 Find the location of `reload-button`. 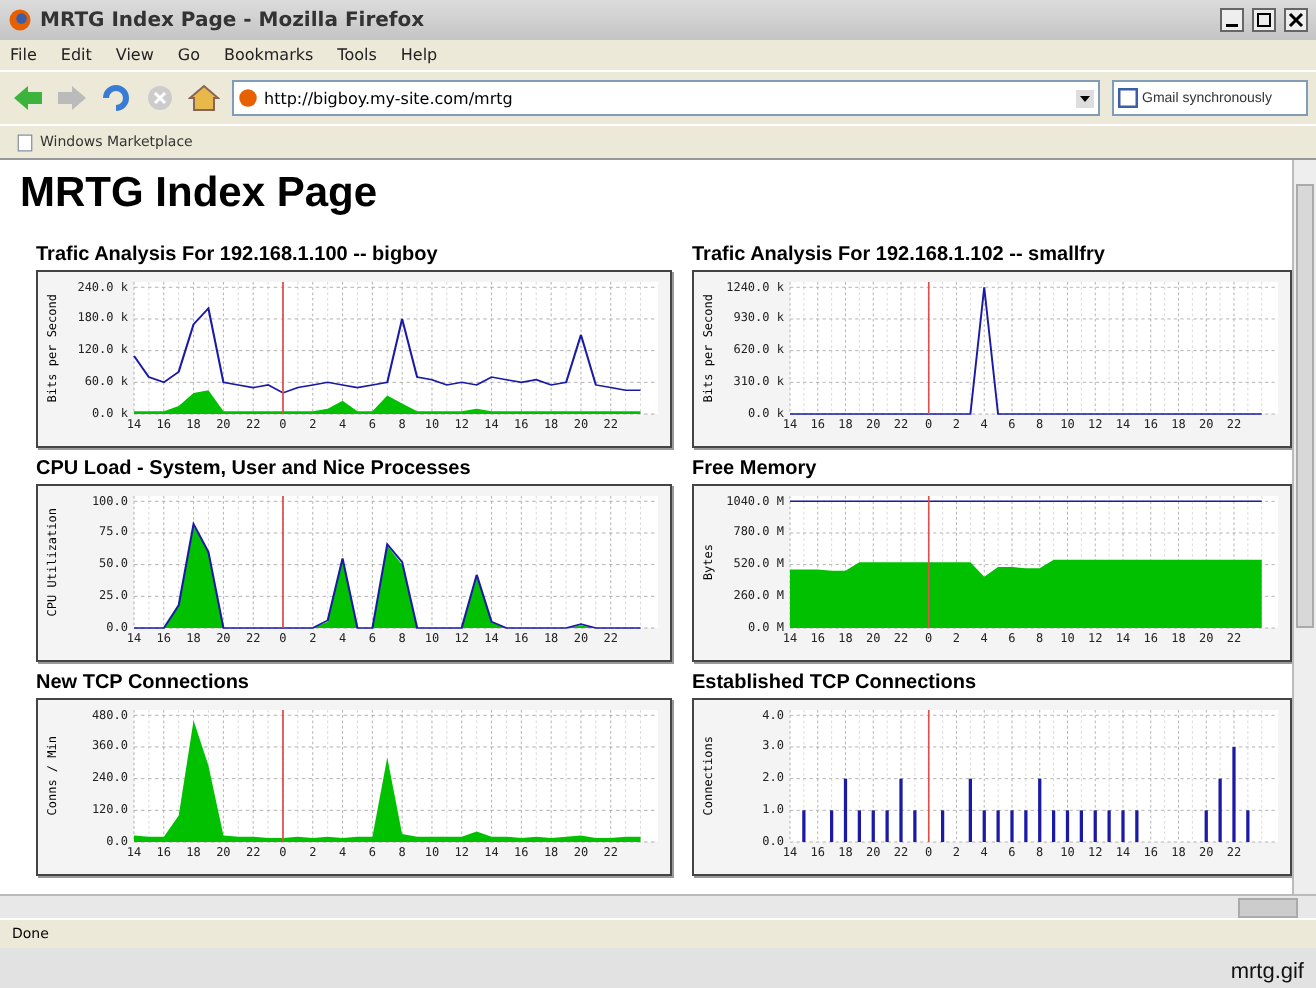

reload-button is located at coordinates (116, 98).